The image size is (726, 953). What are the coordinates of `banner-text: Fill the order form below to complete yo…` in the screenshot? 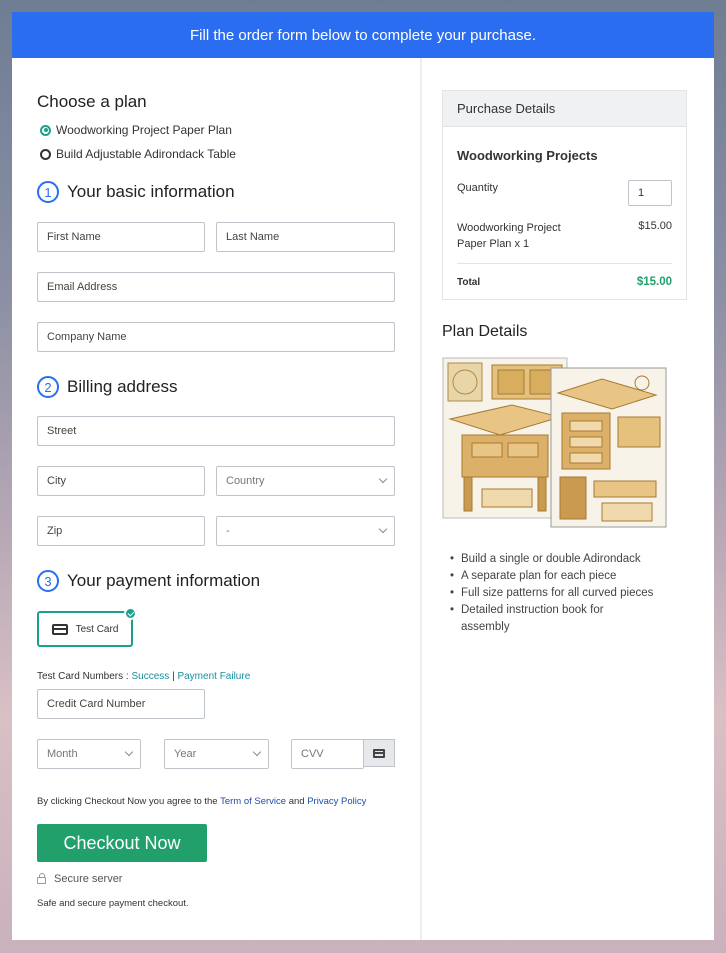 It's located at (363, 35).